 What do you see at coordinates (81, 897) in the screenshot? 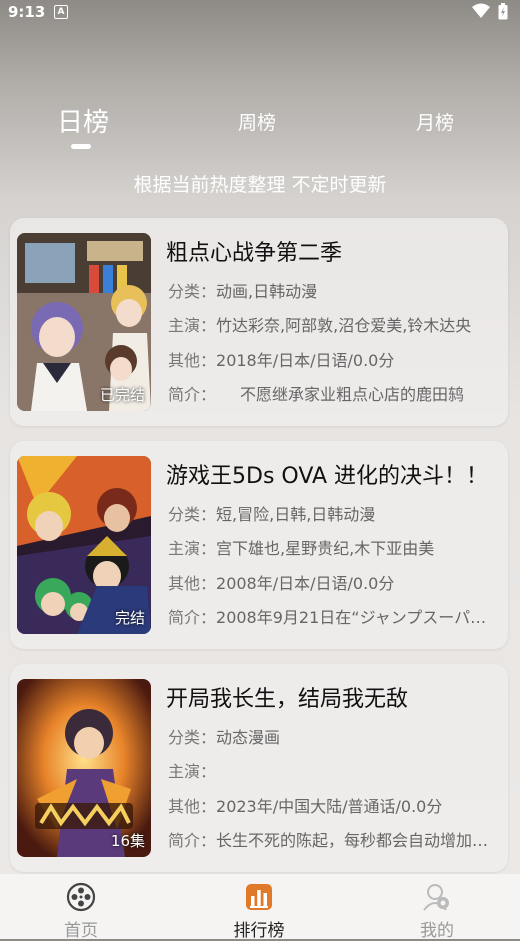
I see `film-reel-icon` at bounding box center [81, 897].